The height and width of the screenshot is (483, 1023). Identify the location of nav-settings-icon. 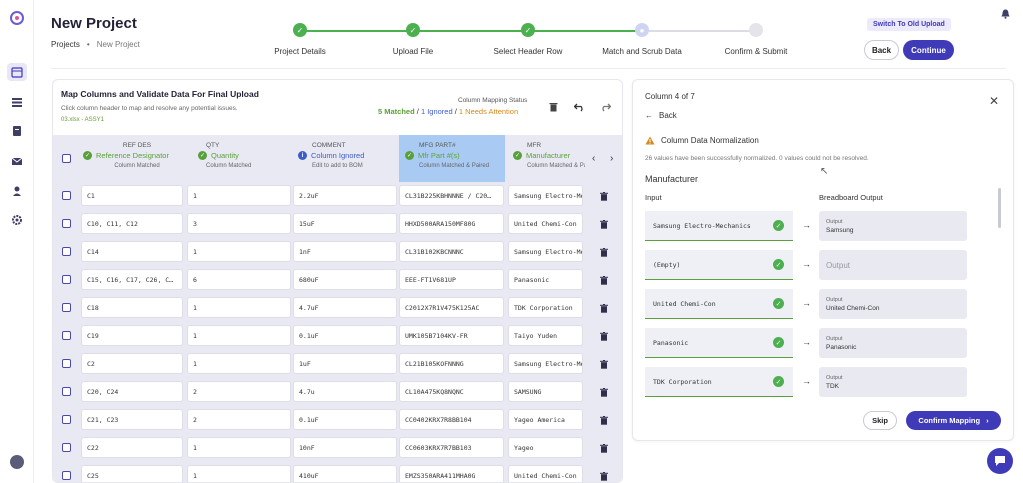
(17, 220).